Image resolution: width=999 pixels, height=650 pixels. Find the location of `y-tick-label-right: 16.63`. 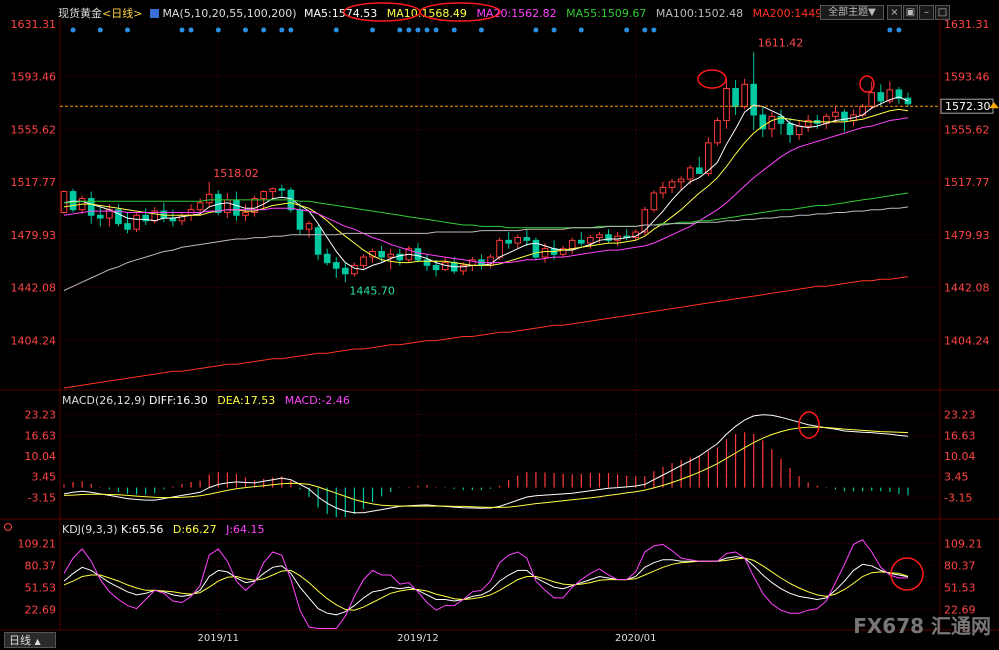

y-tick-label-right: 16.63 is located at coordinates (960, 435).